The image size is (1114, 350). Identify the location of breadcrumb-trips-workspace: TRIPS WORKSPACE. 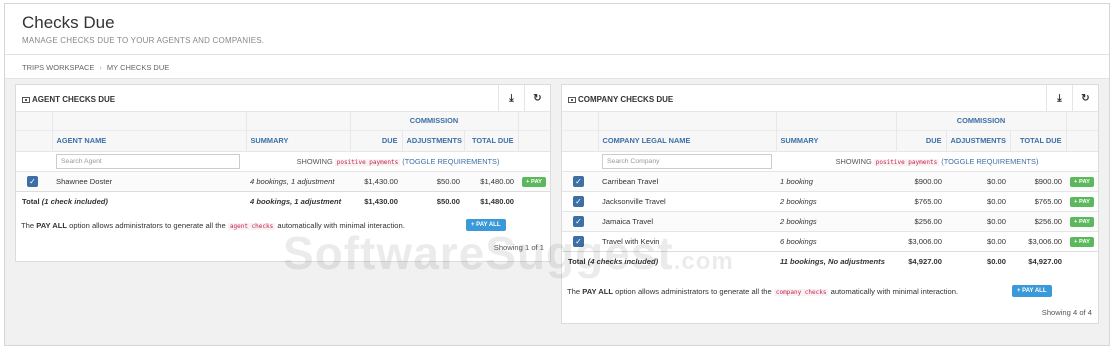
(58, 67).